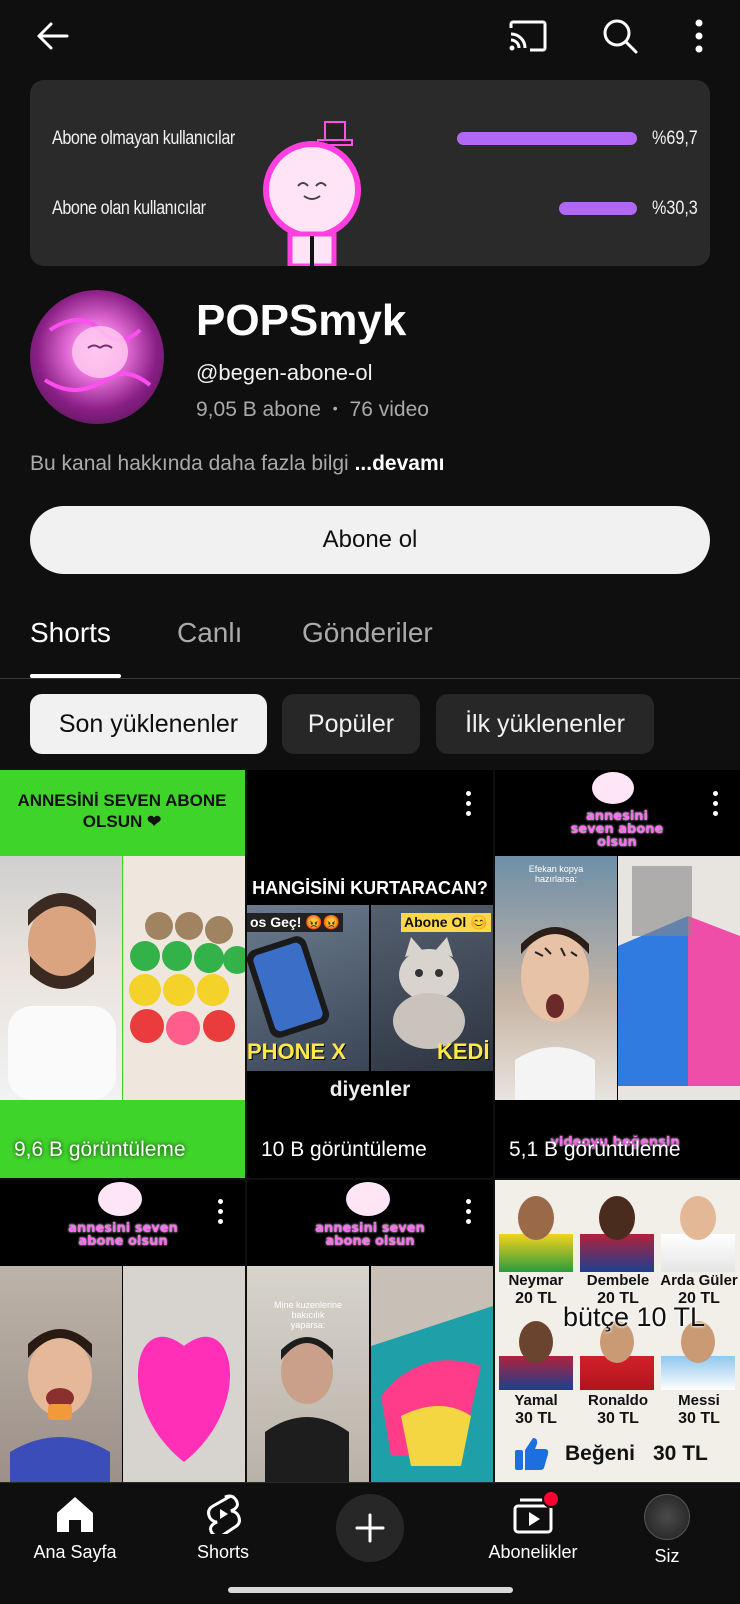 The image size is (740, 1604). Describe the element at coordinates (370, 1089) in the screenshot. I see `short-caption: diyenler` at that location.